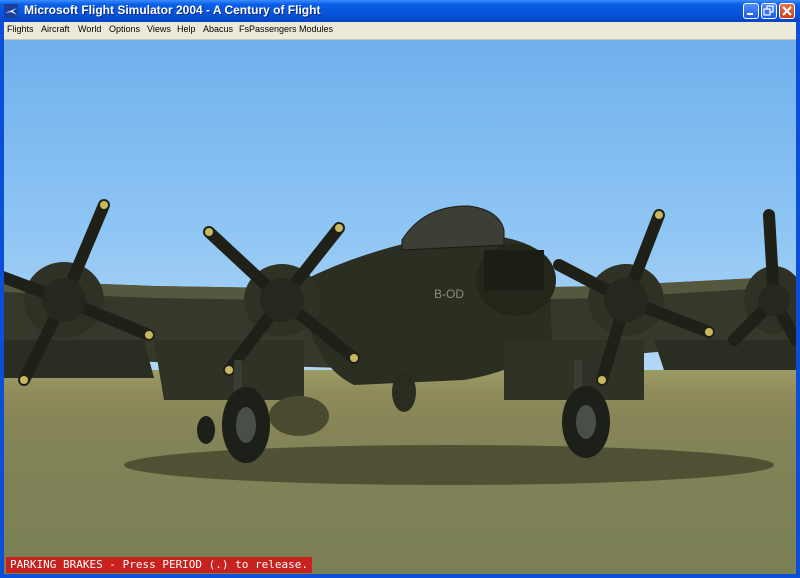 The image size is (800, 578). I want to click on aircraft-code: B-OD, so click(449, 294).